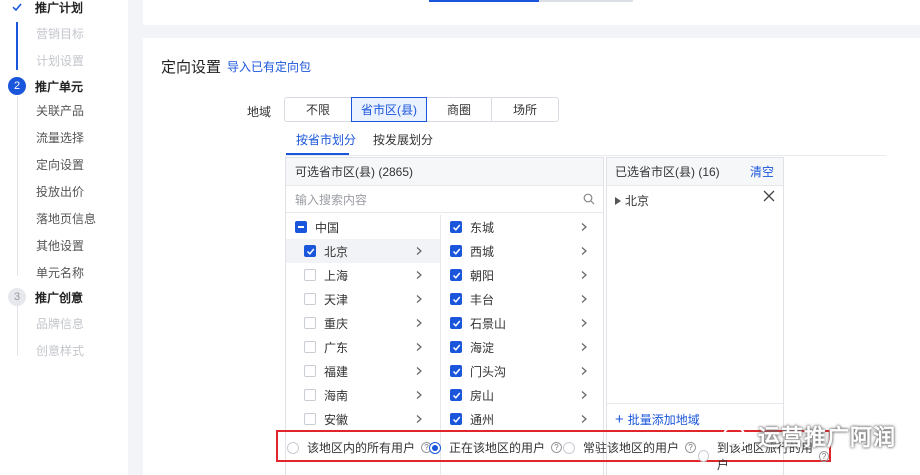 This screenshot has height=475, width=920. I want to click on search-icon, so click(589, 199).